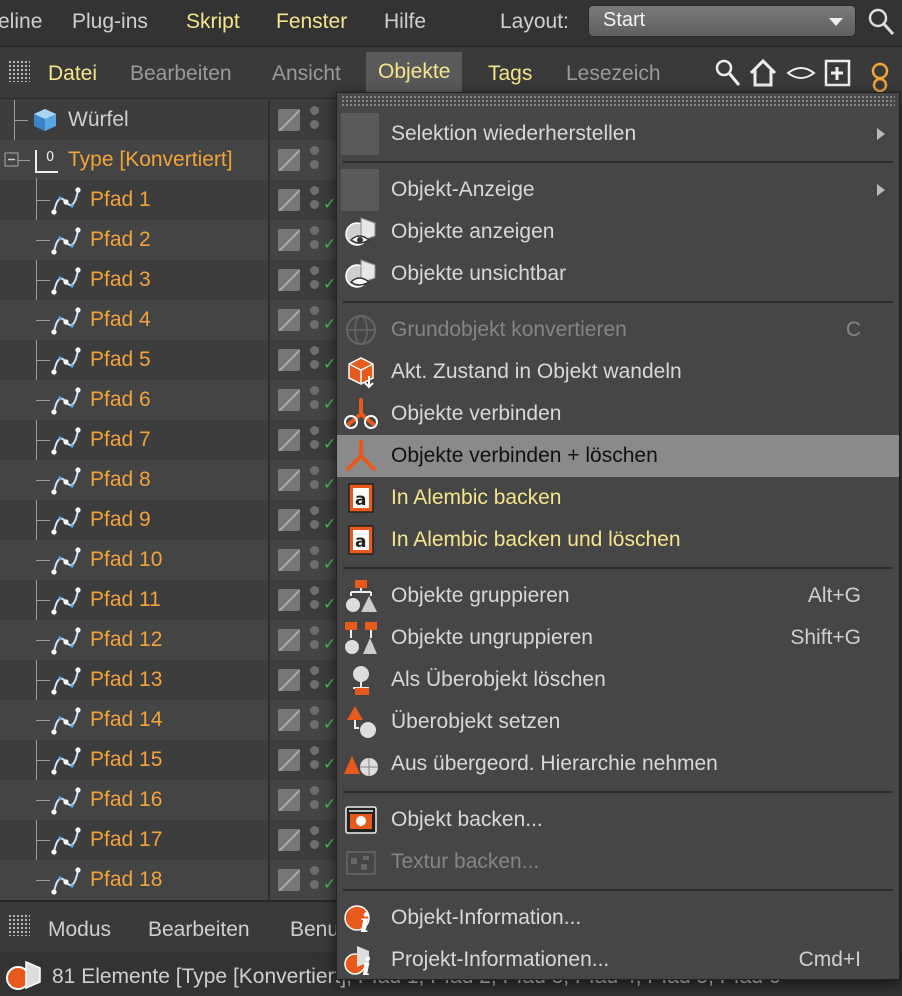  Describe the element at coordinates (181, 74) in the screenshot. I see `om-menu-bearbeiten: Bearbeiten` at that location.